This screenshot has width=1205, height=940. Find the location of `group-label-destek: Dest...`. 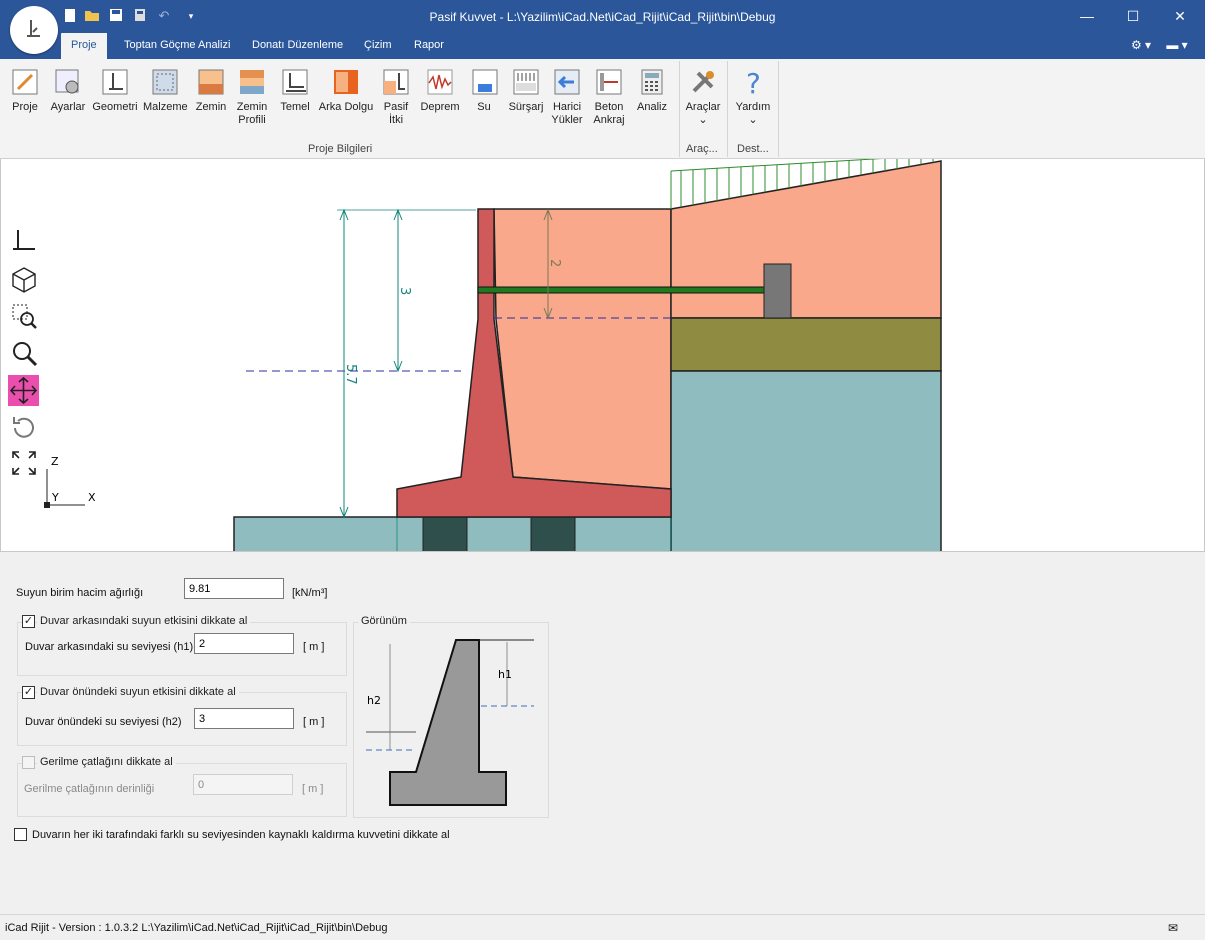

group-label-destek: Dest... is located at coordinates (753, 149).